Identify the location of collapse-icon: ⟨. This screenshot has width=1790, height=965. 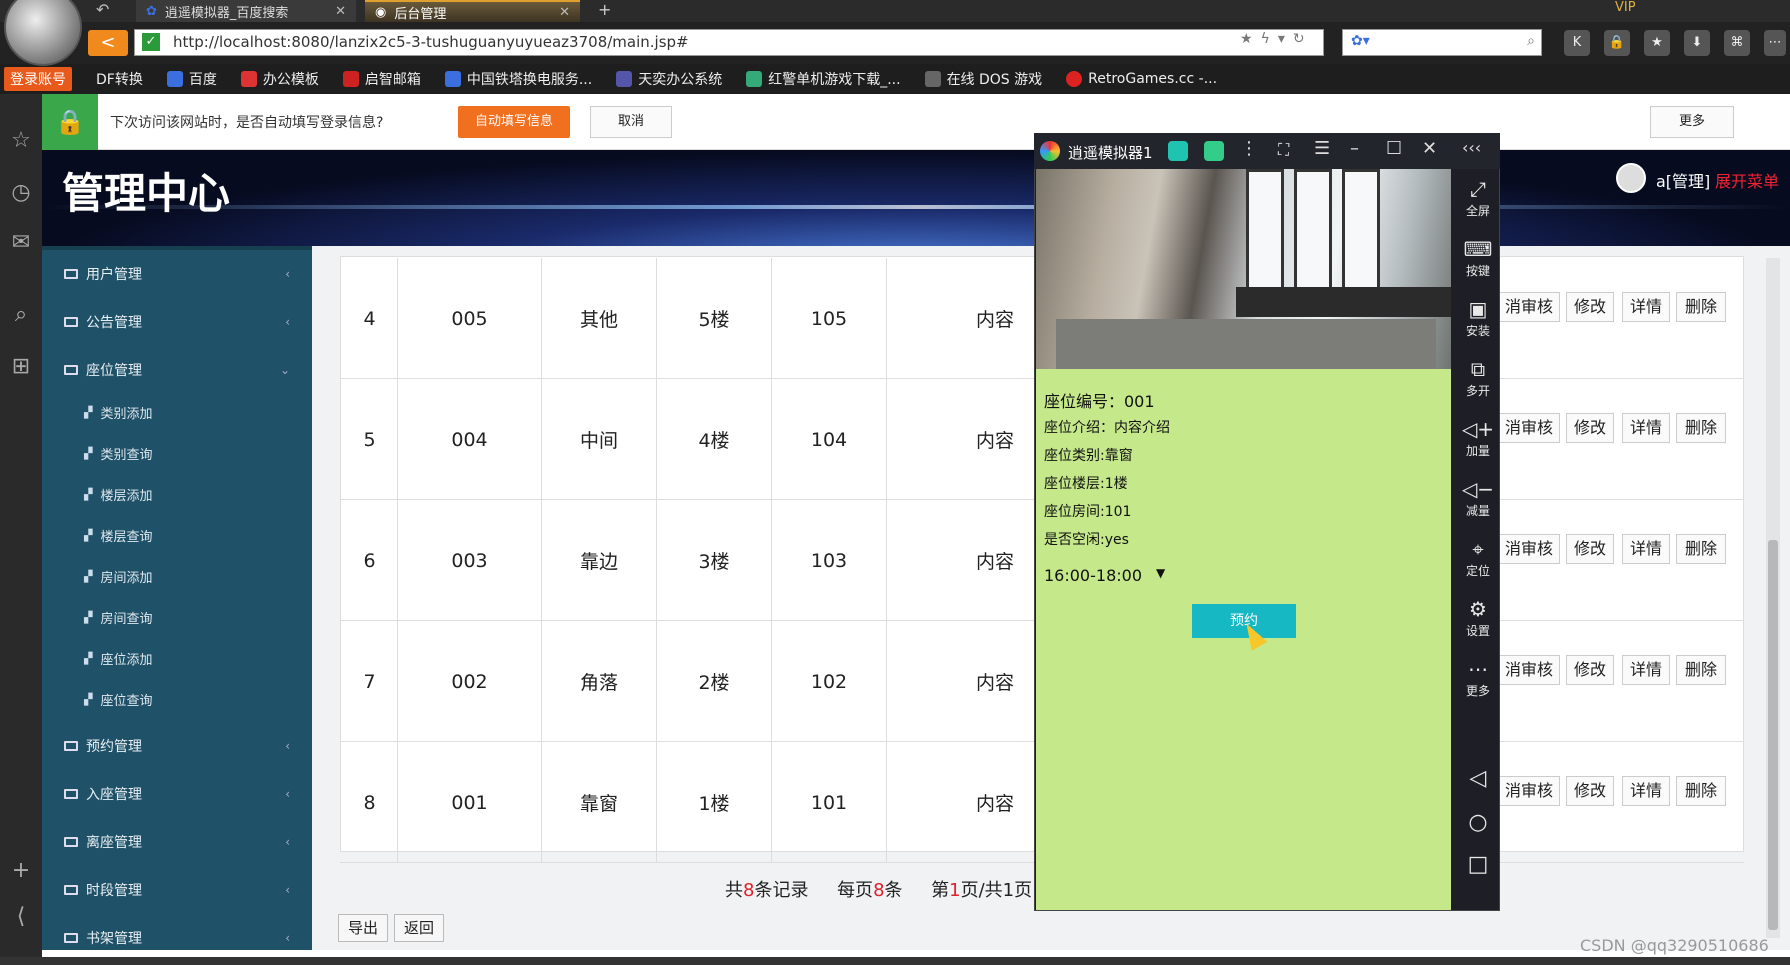
(21, 917).